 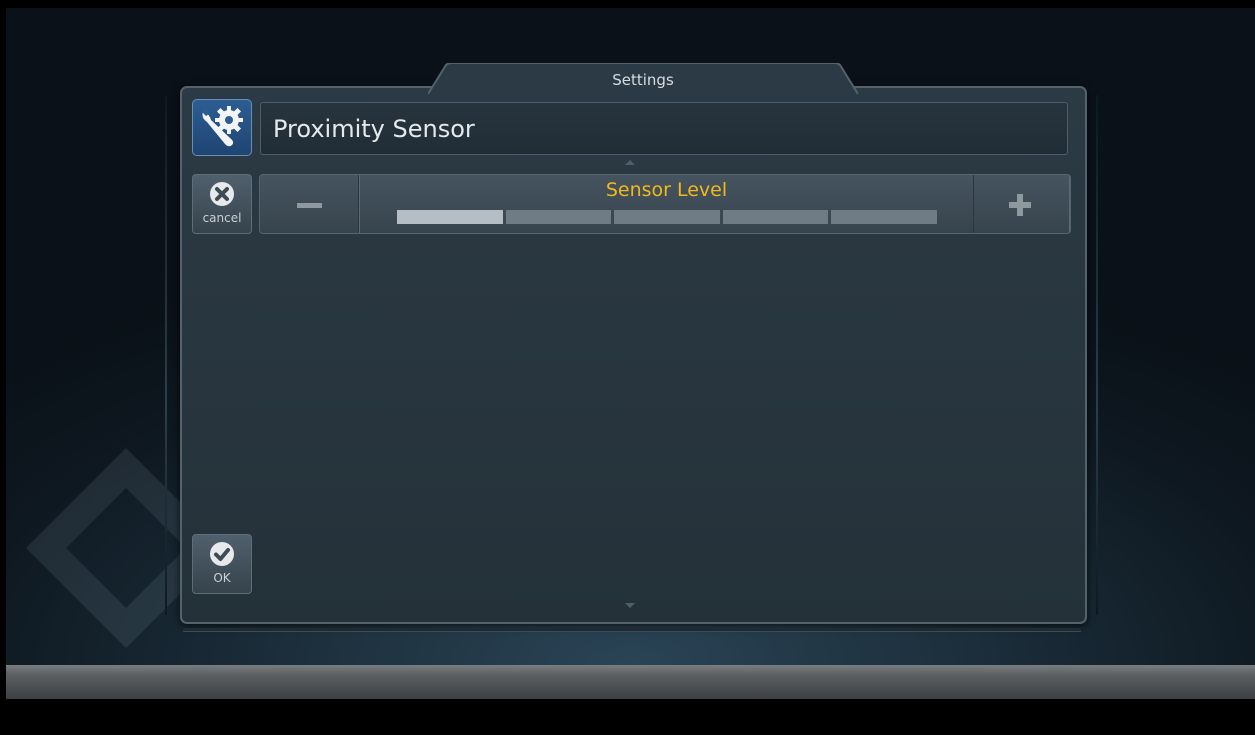 What do you see at coordinates (222, 218) in the screenshot?
I see `cancel-label: cancel` at bounding box center [222, 218].